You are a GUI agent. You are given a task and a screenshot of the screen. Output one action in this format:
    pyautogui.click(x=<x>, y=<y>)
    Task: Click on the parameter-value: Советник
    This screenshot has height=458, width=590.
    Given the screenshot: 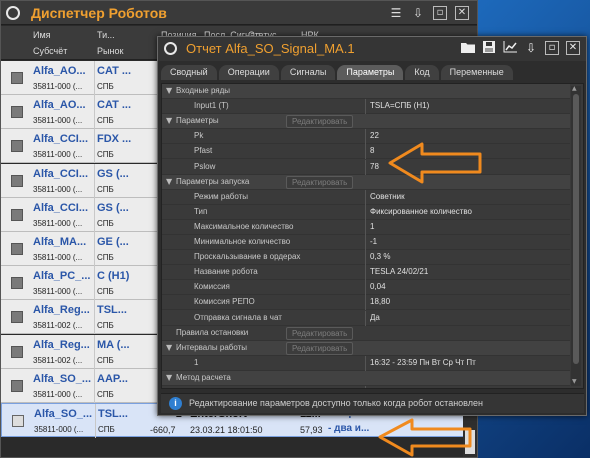 What is the action you would take?
    pyautogui.click(x=387, y=196)
    